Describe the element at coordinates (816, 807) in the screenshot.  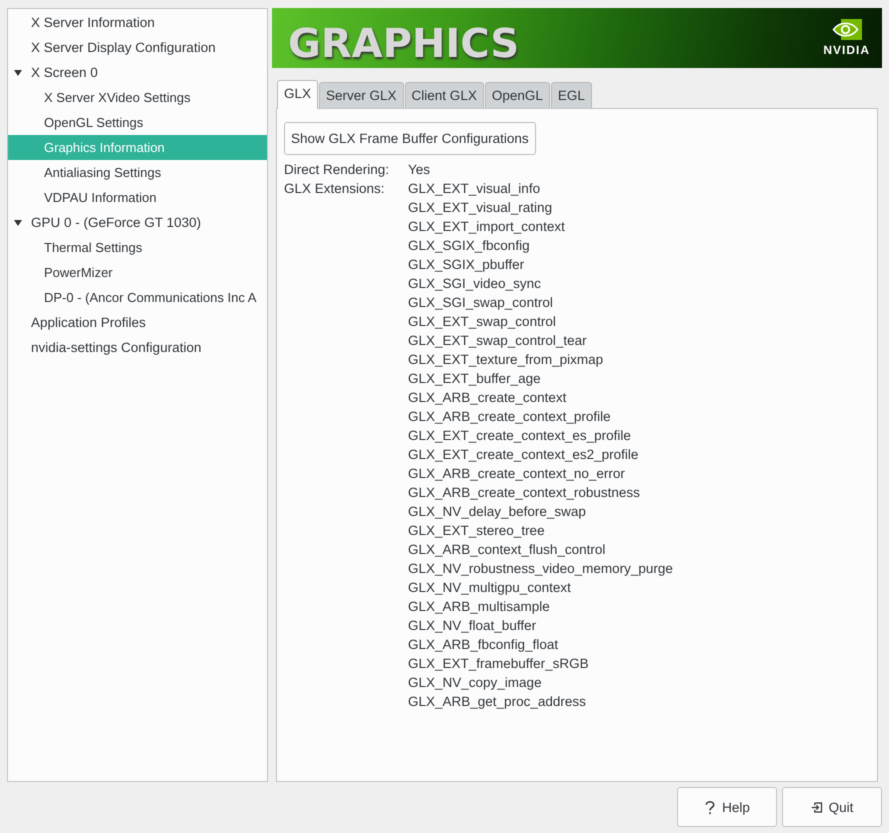
I see `exit-icon` at that location.